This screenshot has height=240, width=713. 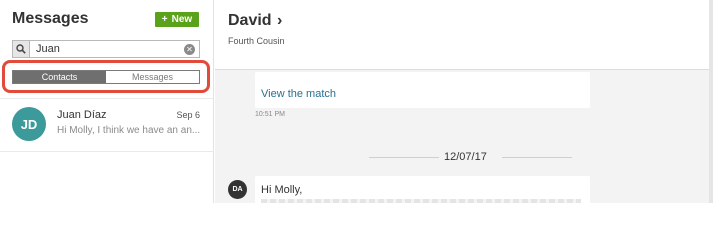 I want to click on avatar: DA, so click(x=237, y=189).